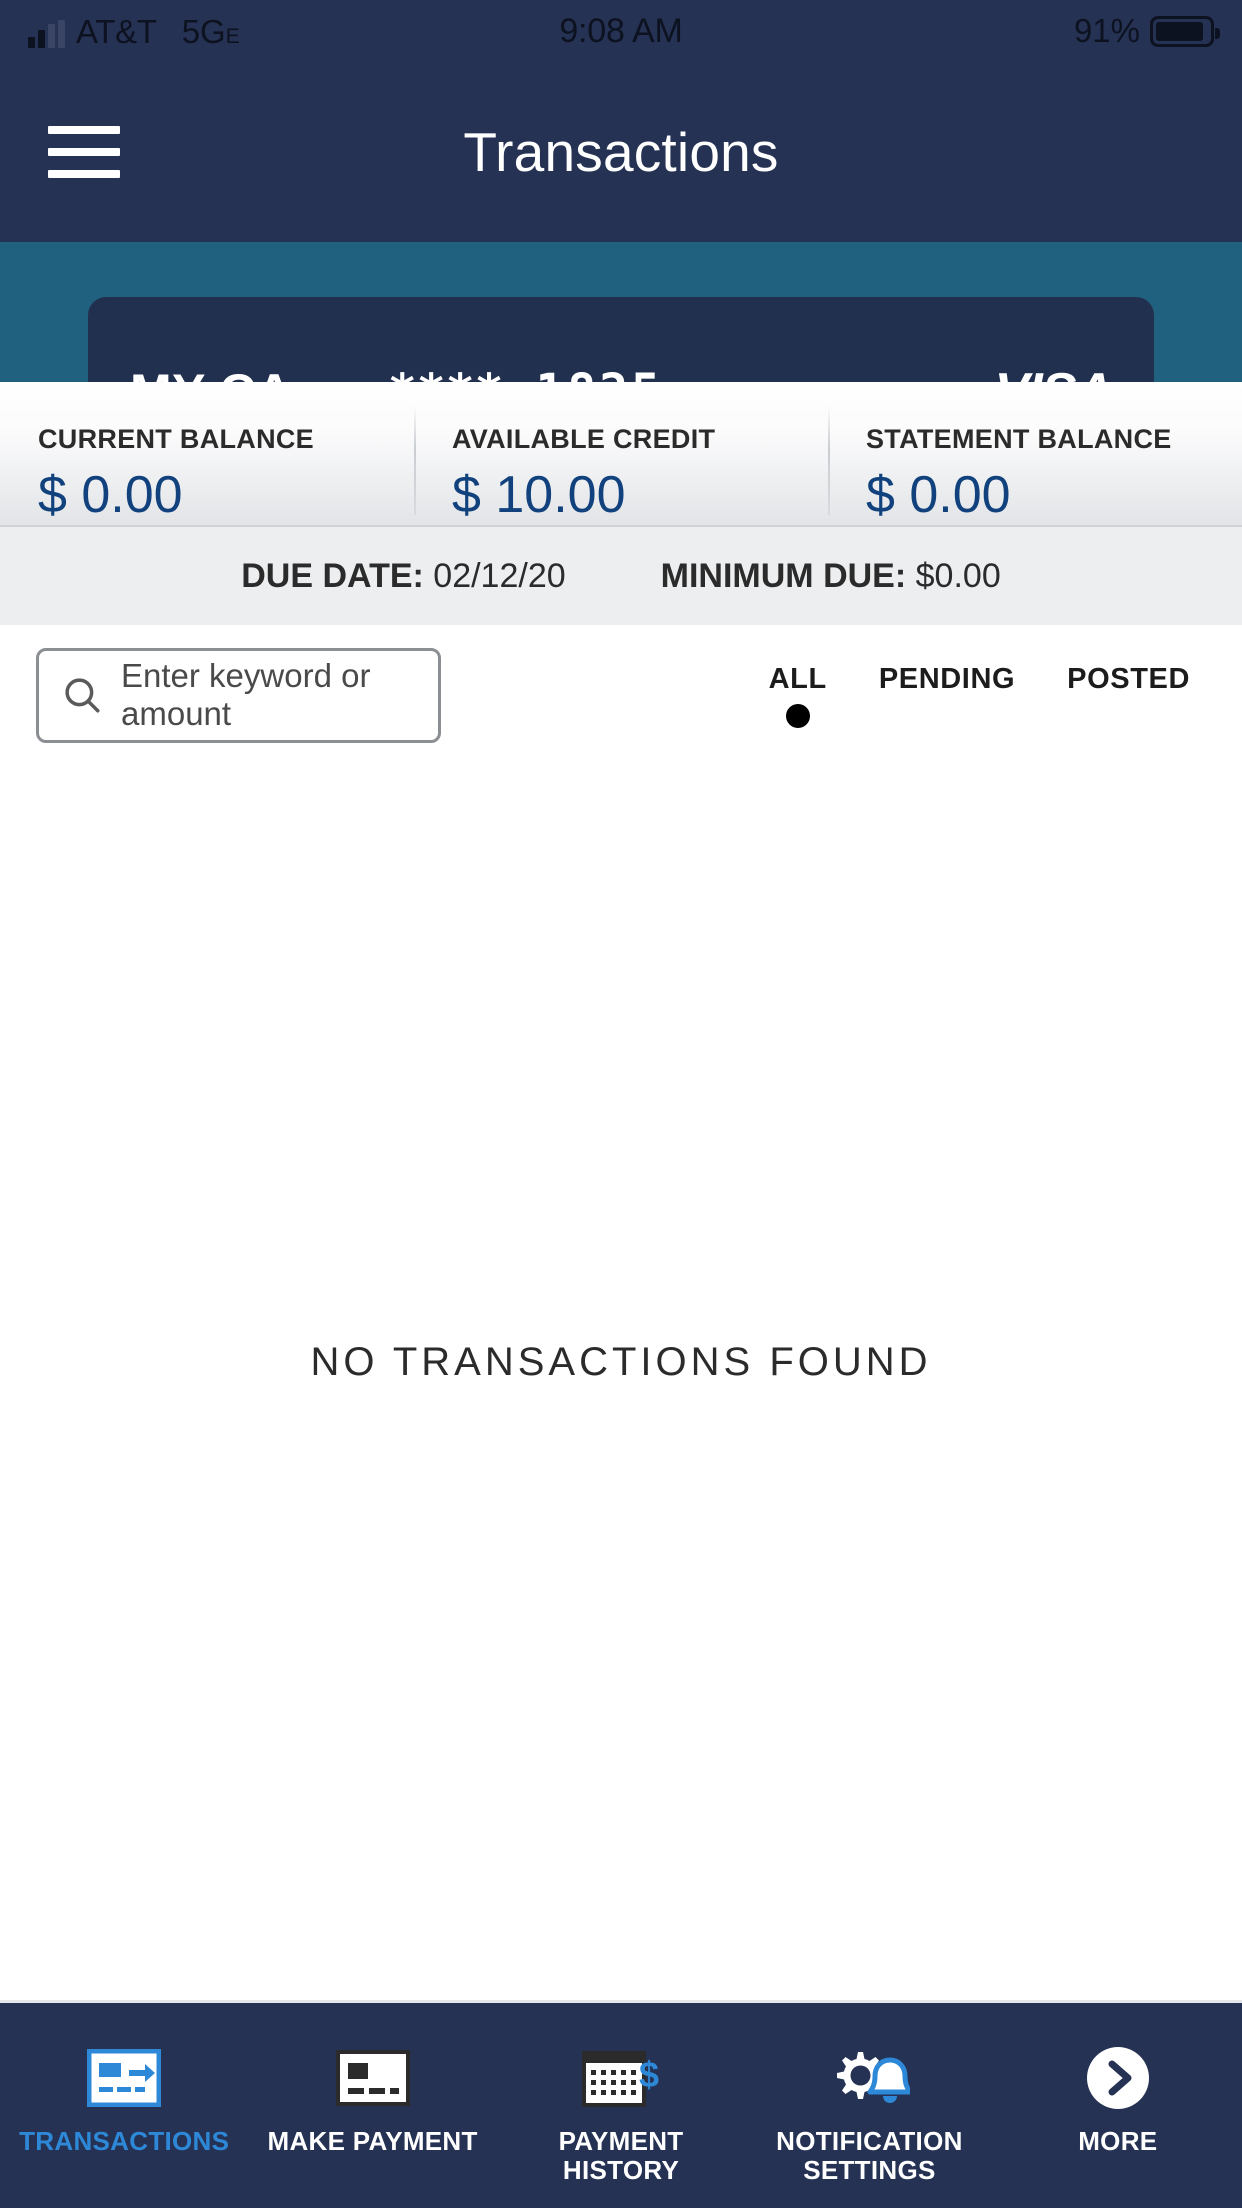 The image size is (1242, 2208). Describe the element at coordinates (499, 575) in the screenshot. I see `due-date-value: 02/12/20` at that location.